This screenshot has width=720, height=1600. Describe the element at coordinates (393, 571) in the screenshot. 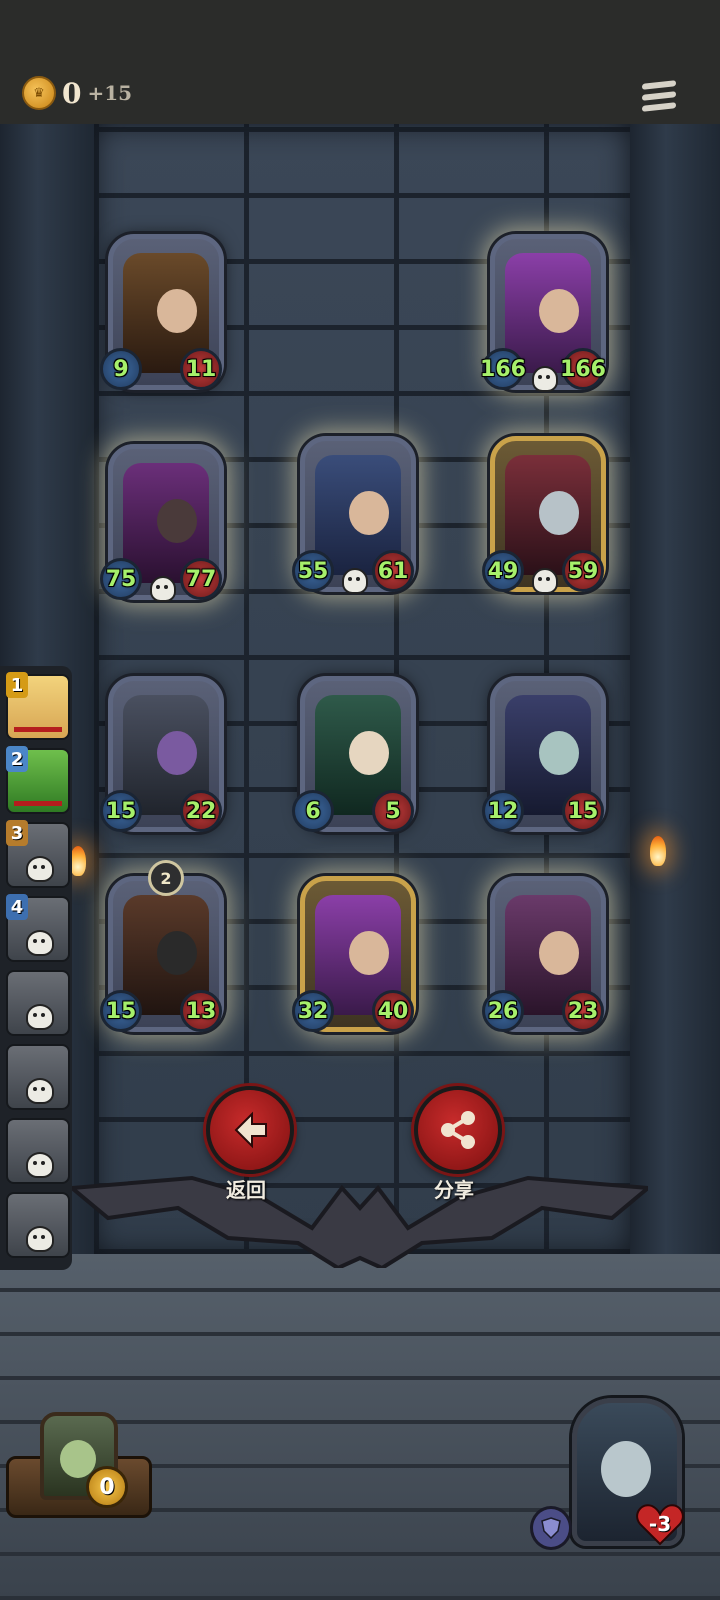

I see `health-value: 61` at that location.